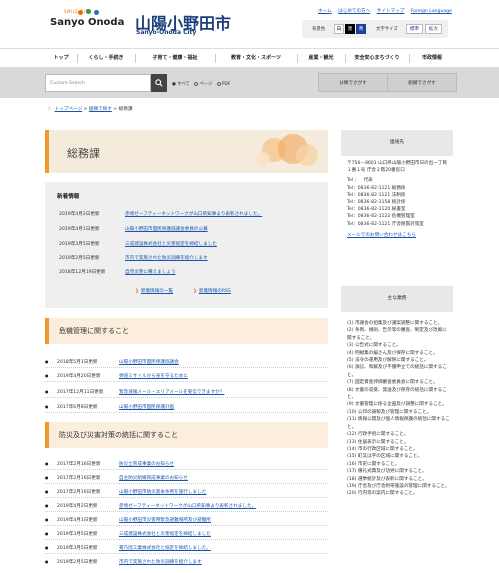  What do you see at coordinates (378, 435) in the screenshot?
I see `duty-item: (12) 行政手続に関すること。` at bounding box center [378, 435].